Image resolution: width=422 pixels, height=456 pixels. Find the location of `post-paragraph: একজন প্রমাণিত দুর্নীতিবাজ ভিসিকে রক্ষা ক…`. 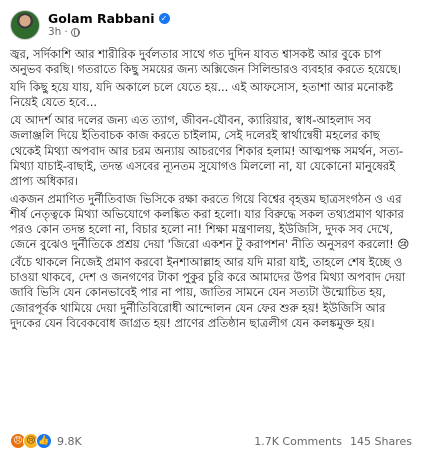

post-paragraph: একজন প্রমাণিত দুর্নীতিবাজ ভিসিকে রক্ষা ক… is located at coordinates (210, 221).